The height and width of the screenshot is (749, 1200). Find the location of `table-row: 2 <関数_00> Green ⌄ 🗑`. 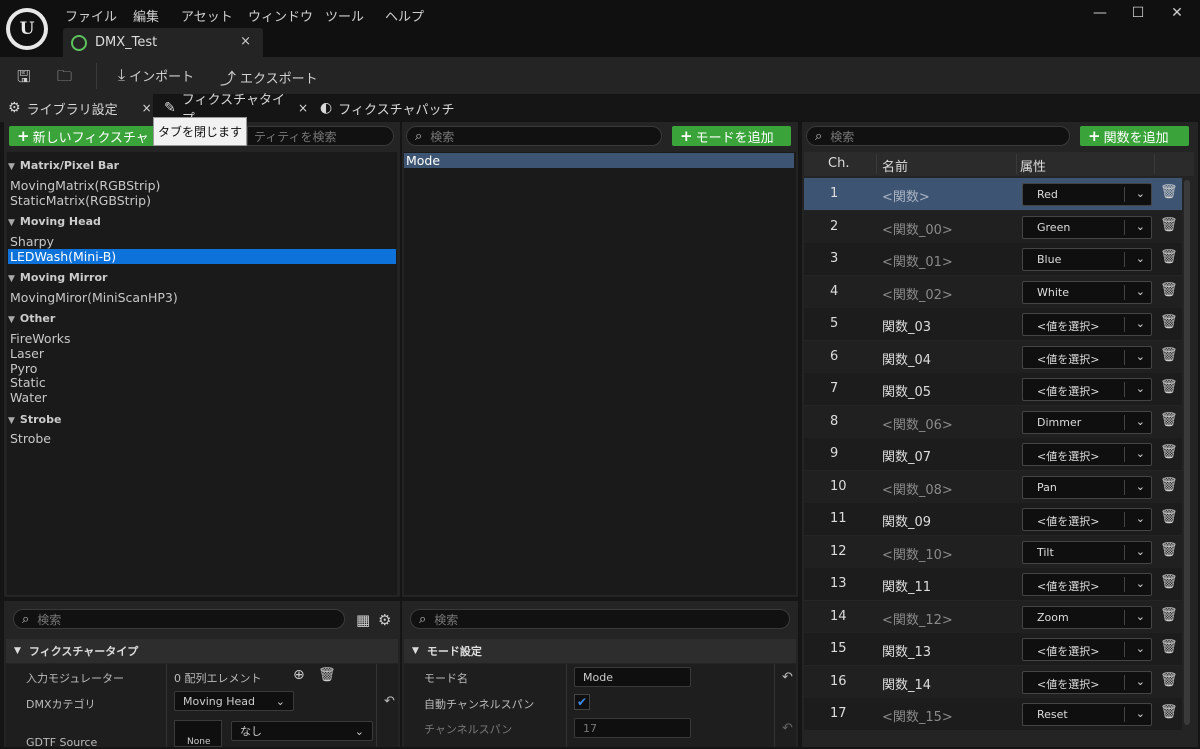

table-row: 2 <関数_00> Green ⌄ 🗑 is located at coordinates (993, 226).